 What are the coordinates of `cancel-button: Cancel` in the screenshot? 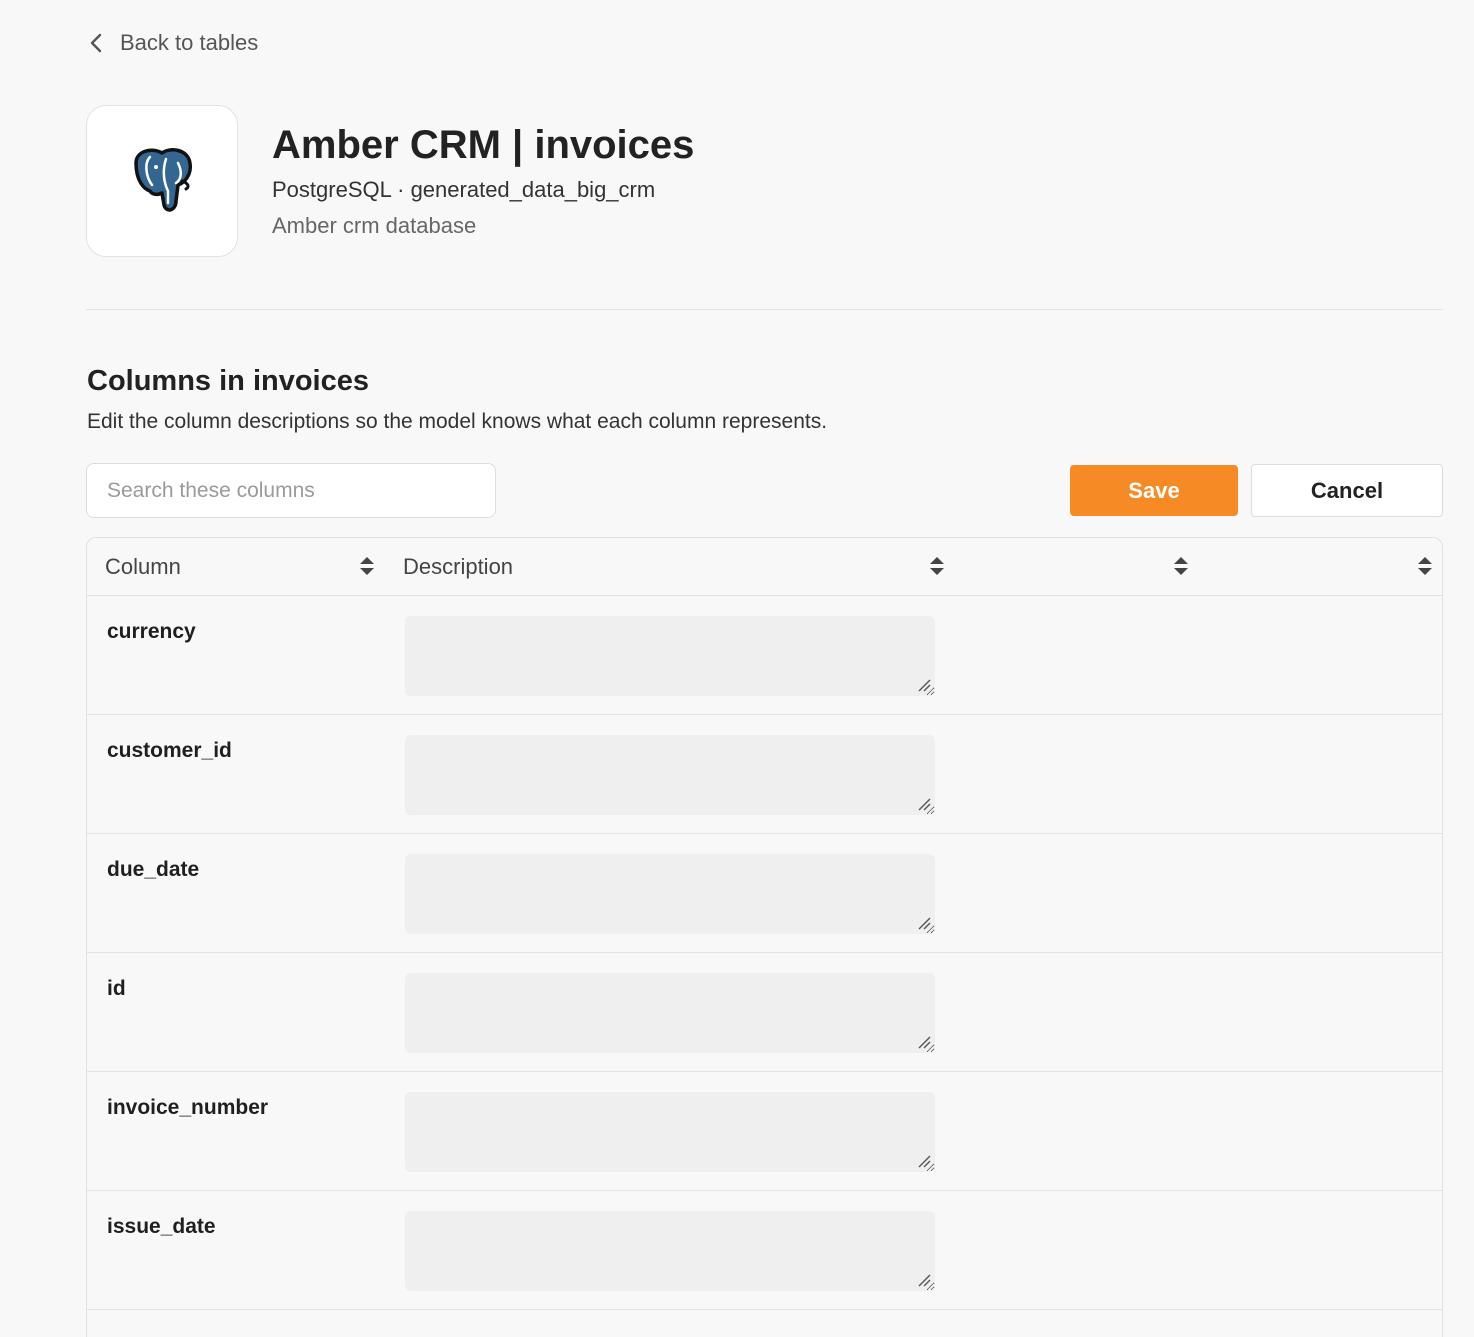 It's located at (1347, 490).